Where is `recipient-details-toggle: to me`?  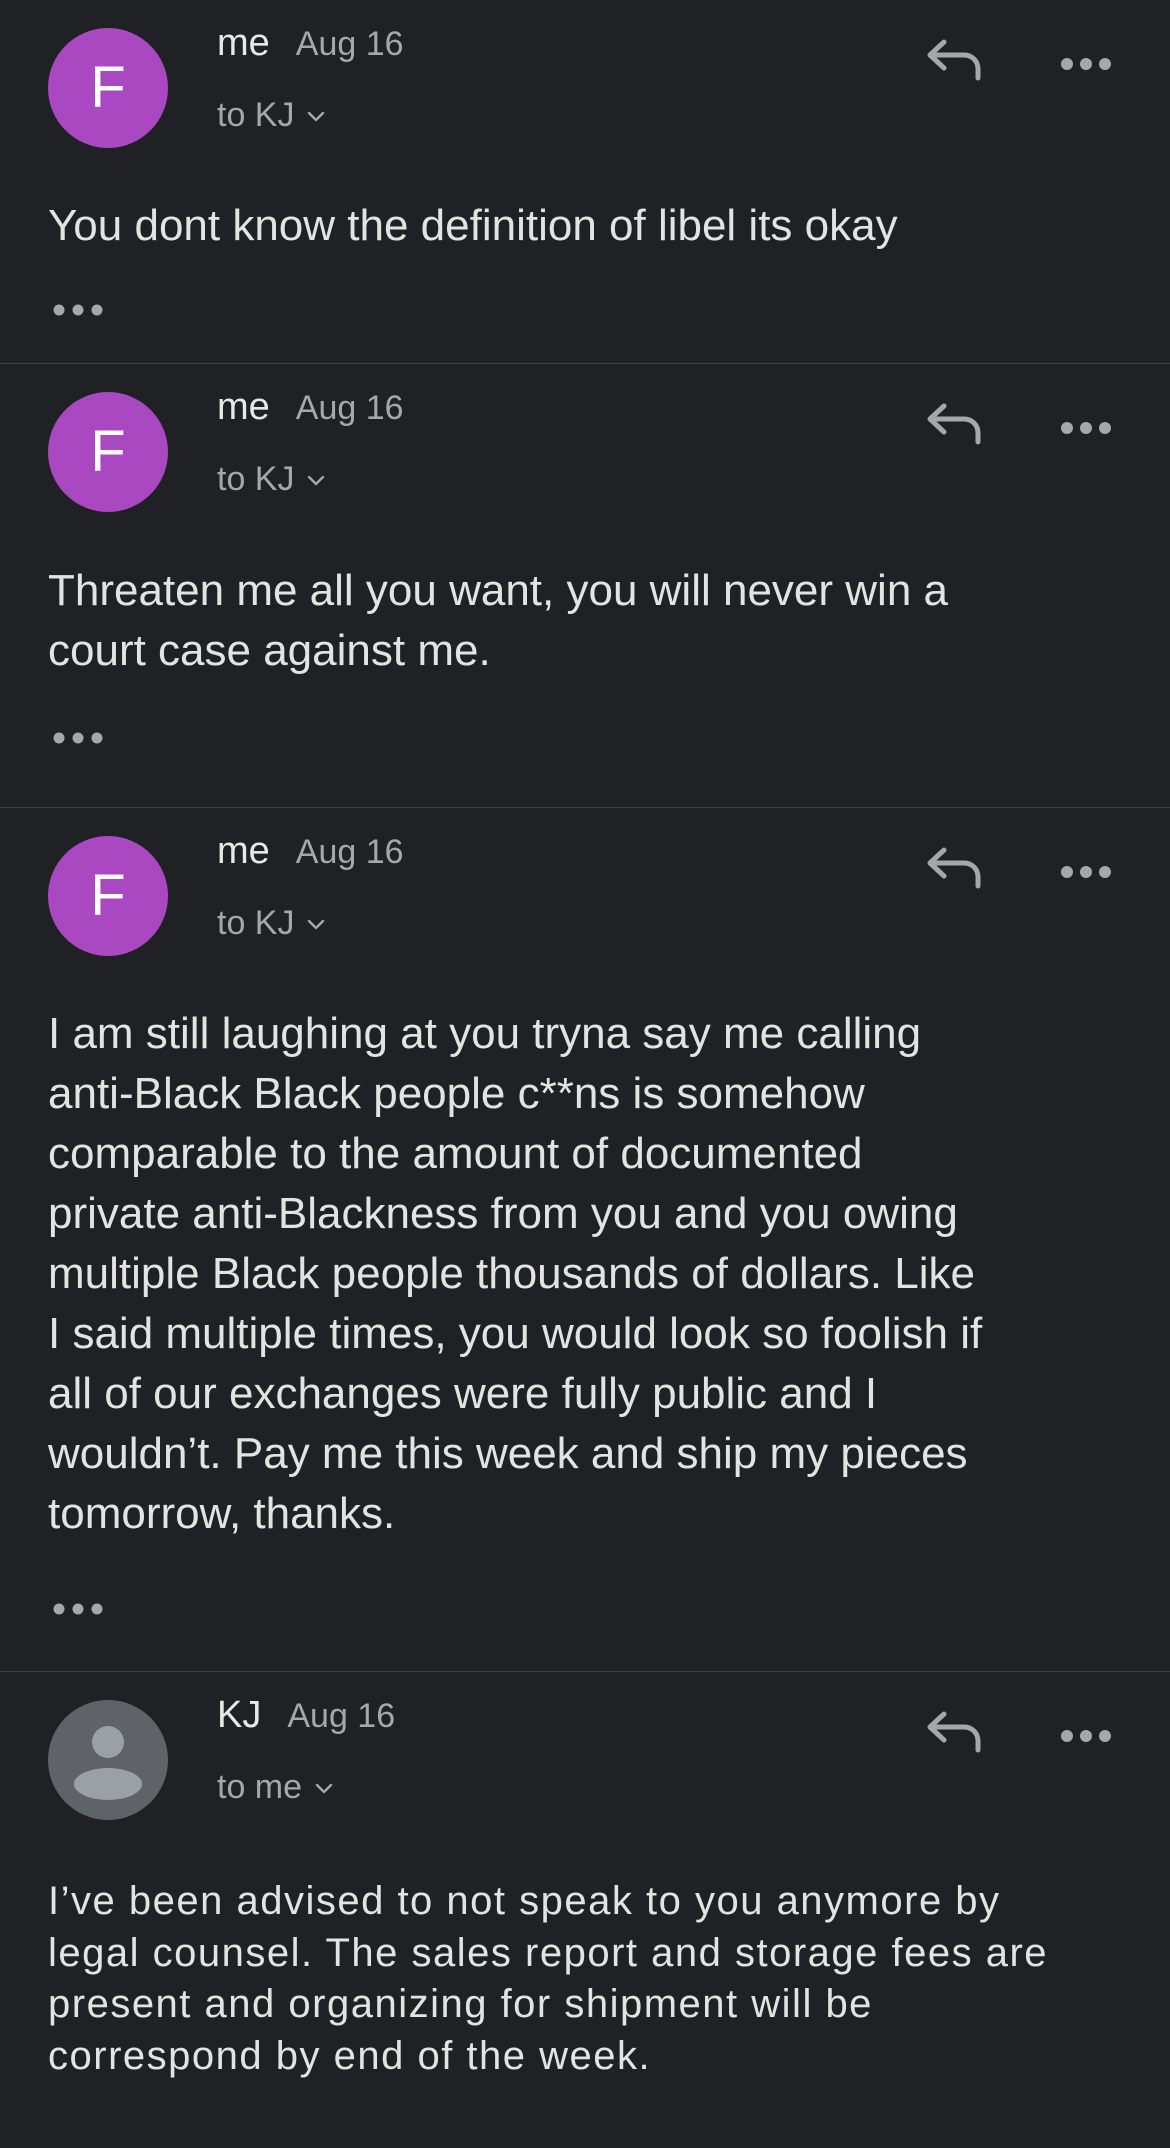 recipient-details-toggle: to me is located at coordinates (275, 1787).